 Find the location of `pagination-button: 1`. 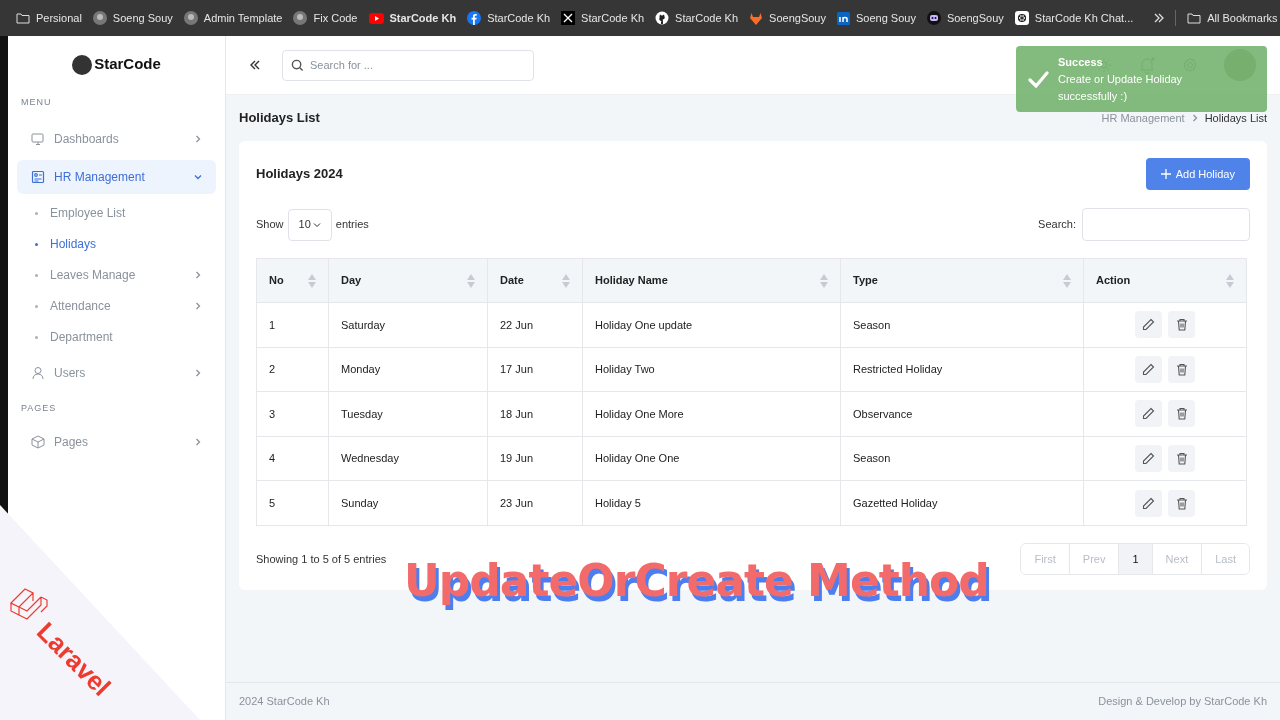

pagination-button: 1 is located at coordinates (1135, 558).